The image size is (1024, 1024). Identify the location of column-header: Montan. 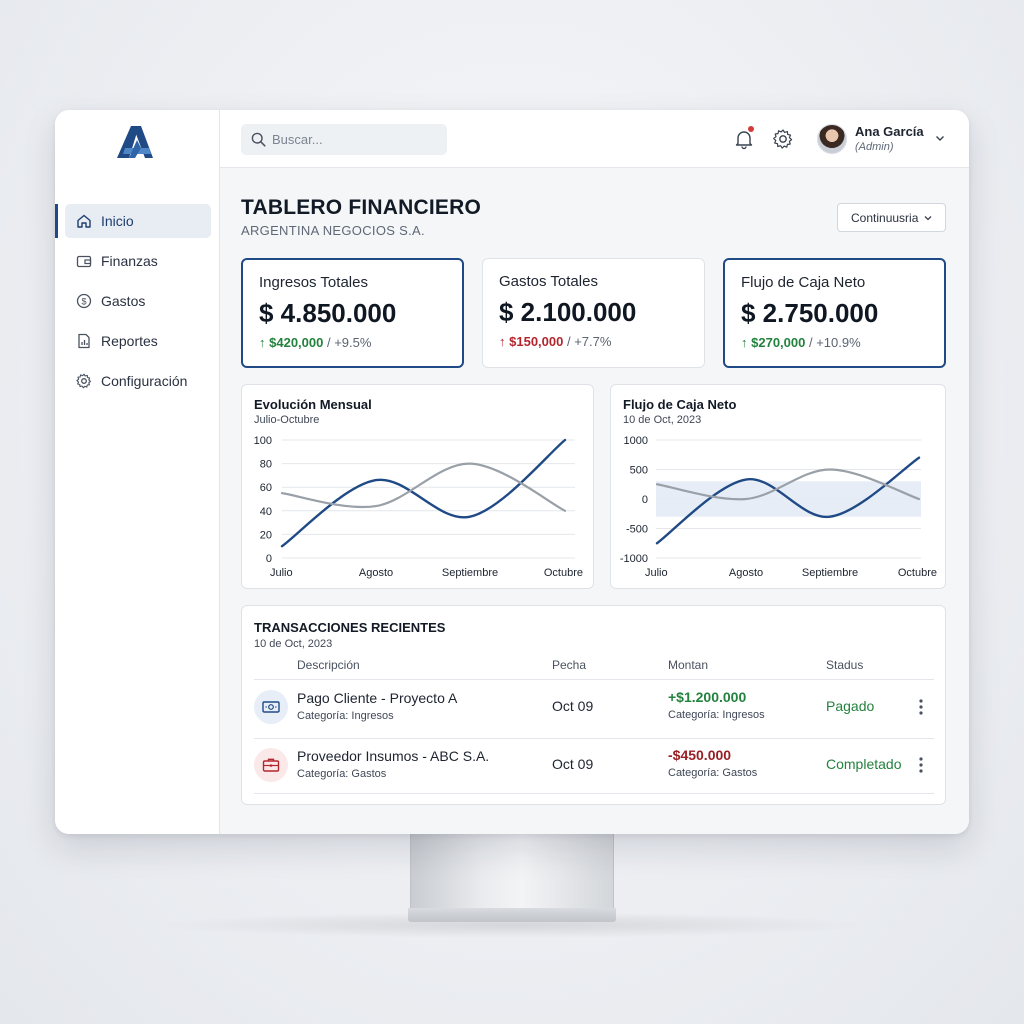
(688, 665).